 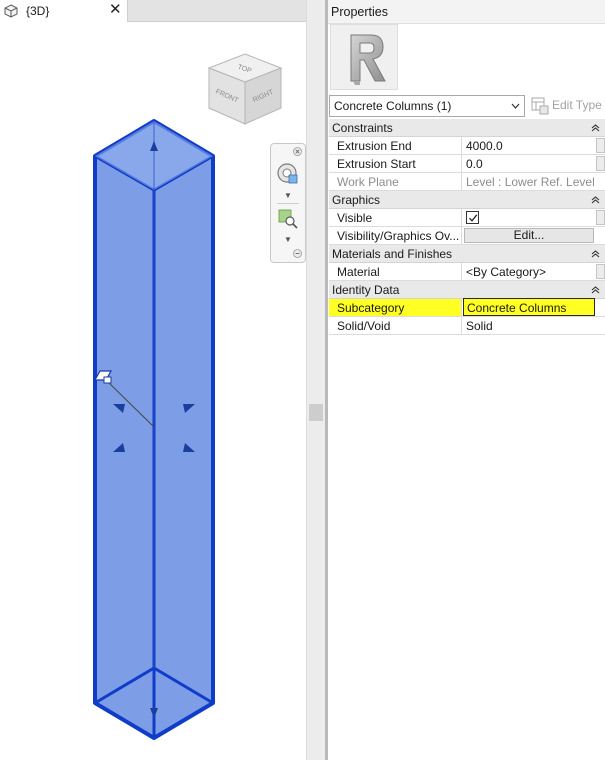 What do you see at coordinates (466, 12) in the screenshot?
I see `properties-title-bar: Properties` at bounding box center [466, 12].